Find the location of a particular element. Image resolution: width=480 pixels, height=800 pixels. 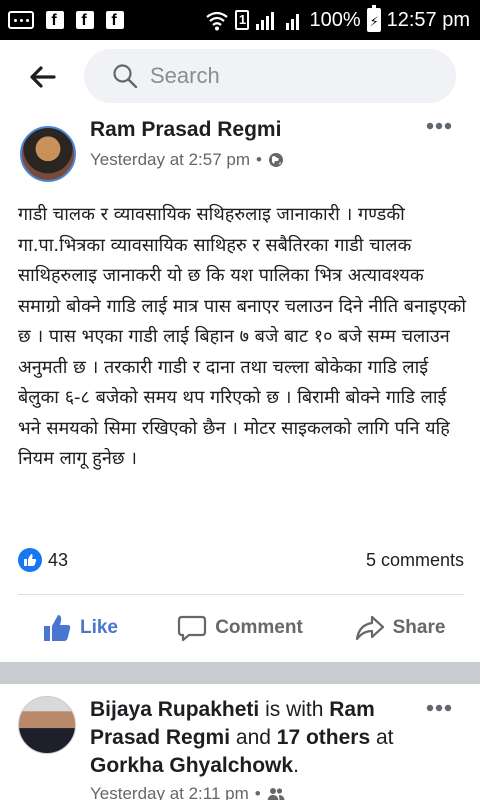

feed-separator is located at coordinates (240, 673).